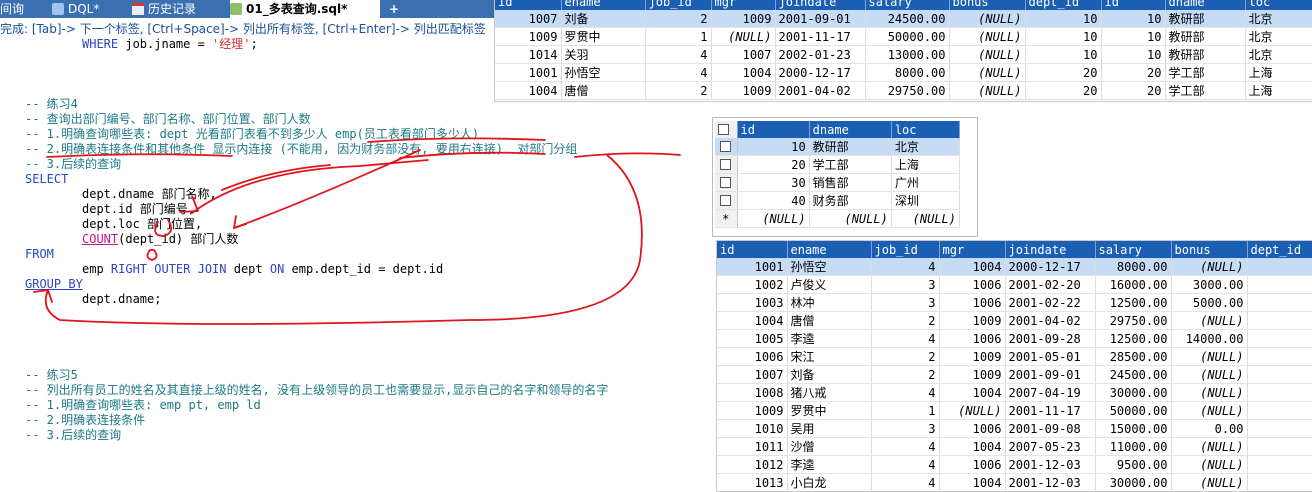 The height and width of the screenshot is (492, 1312). I want to click on table-cell: 刘备, so click(829, 374).